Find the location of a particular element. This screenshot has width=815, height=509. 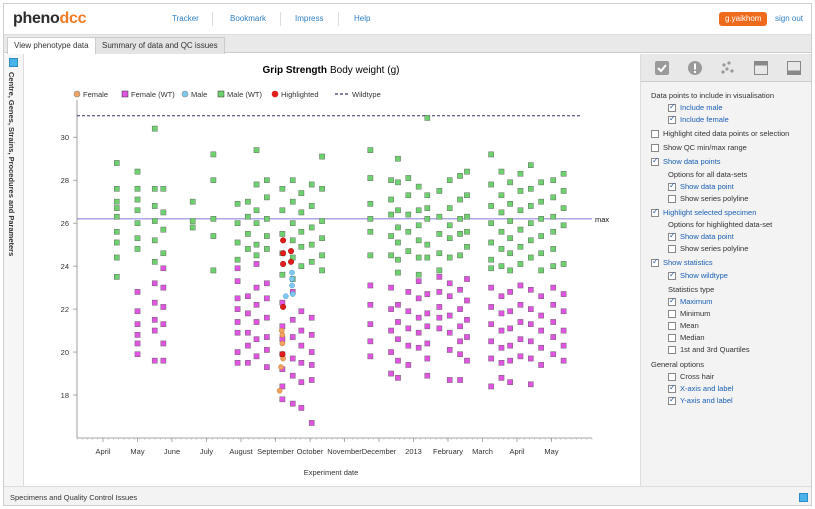

show-qc-label: Show QC min/max range is located at coordinates (705, 148).